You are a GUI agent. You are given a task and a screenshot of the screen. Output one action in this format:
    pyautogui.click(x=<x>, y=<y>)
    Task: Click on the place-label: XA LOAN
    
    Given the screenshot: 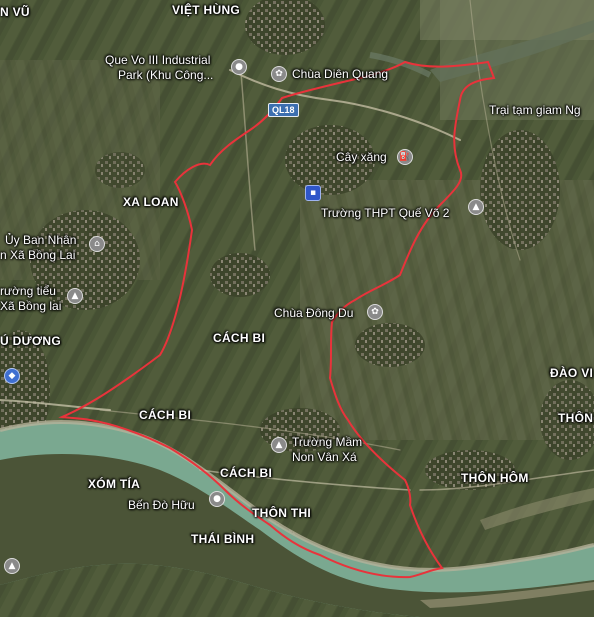 What is the action you would take?
    pyautogui.click(x=151, y=202)
    